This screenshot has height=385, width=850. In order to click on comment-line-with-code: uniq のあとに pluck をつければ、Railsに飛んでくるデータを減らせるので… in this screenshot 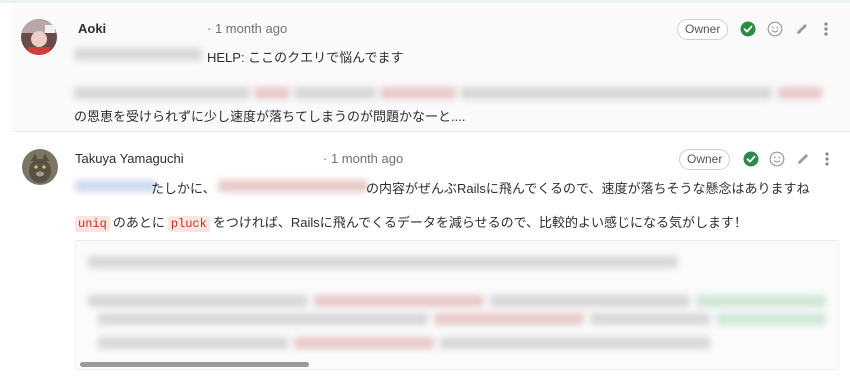, I will do `click(411, 222)`.